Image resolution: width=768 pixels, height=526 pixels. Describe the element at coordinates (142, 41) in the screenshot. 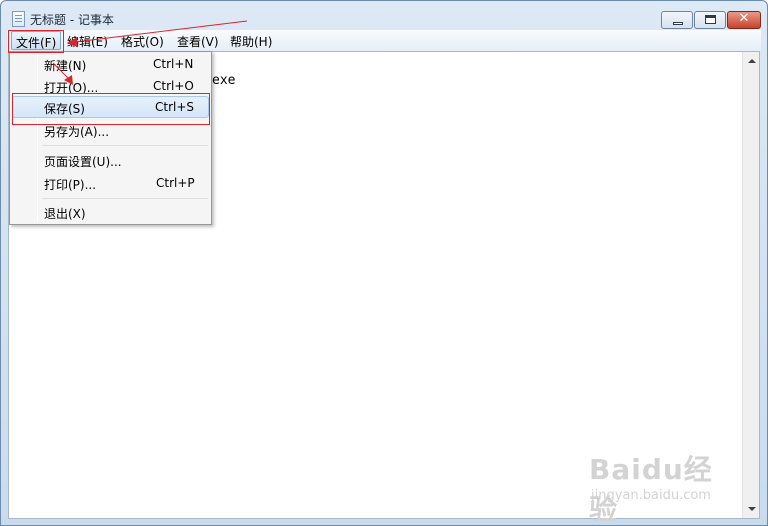

I see `menu-format: 格式(O)` at that location.